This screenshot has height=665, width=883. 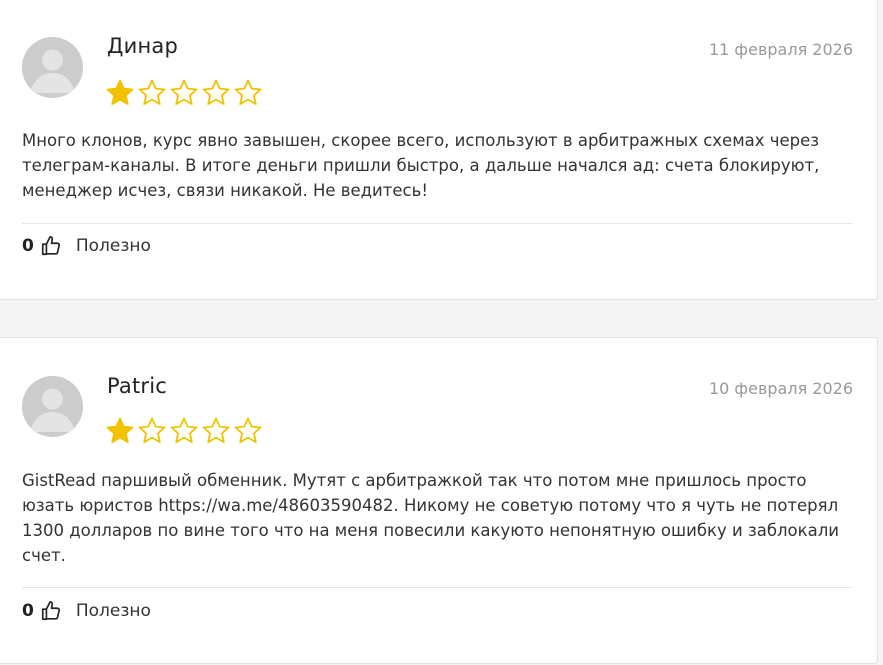 I want to click on review-author: Patric, so click(x=137, y=386).